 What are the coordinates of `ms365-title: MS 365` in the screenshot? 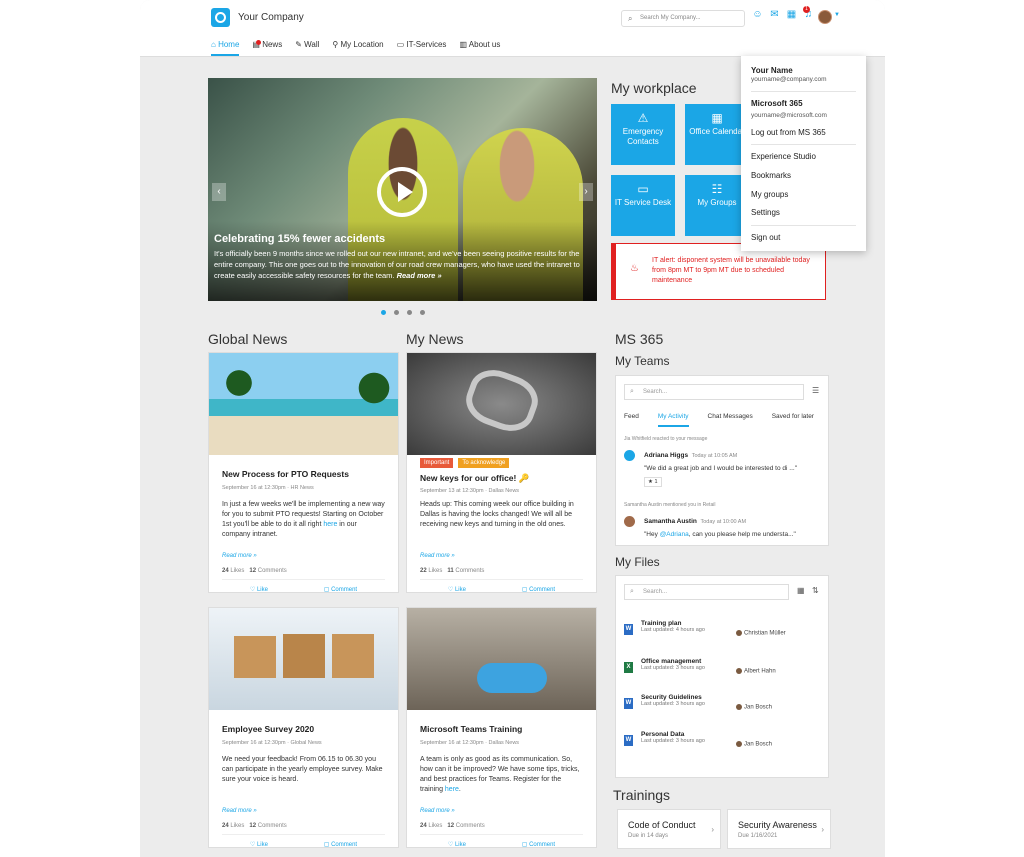 It's located at (639, 339).